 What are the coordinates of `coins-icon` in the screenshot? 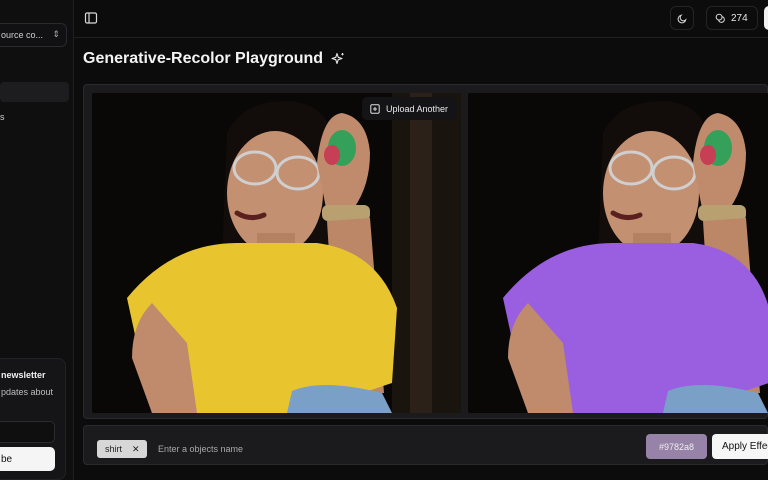 It's located at (720, 18).